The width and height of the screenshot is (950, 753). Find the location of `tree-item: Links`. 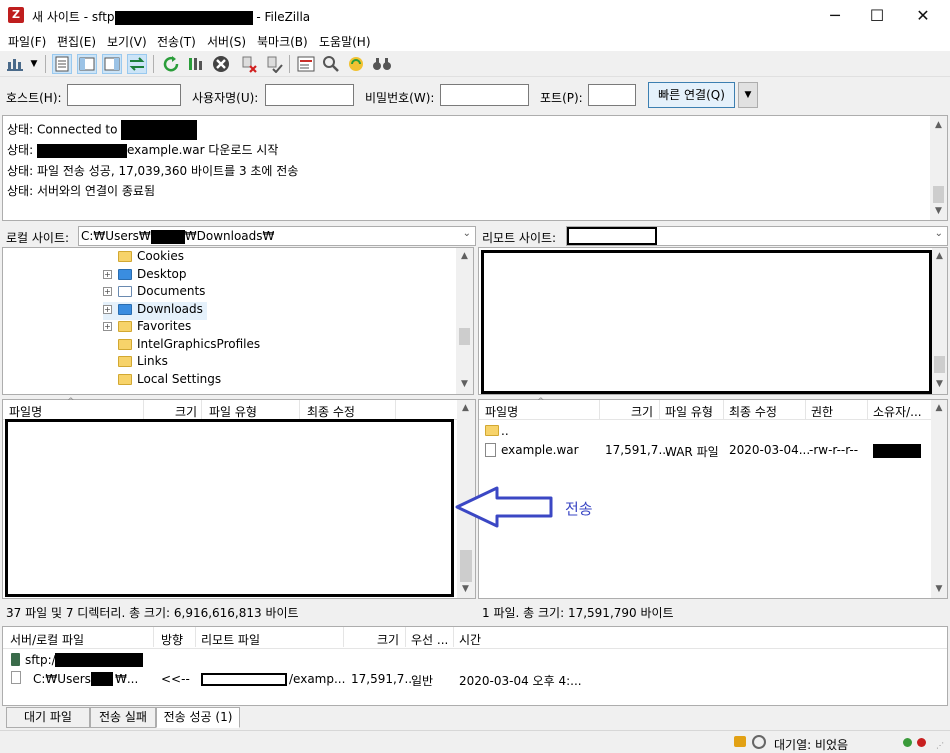

tree-item: Links is located at coordinates (135, 363).